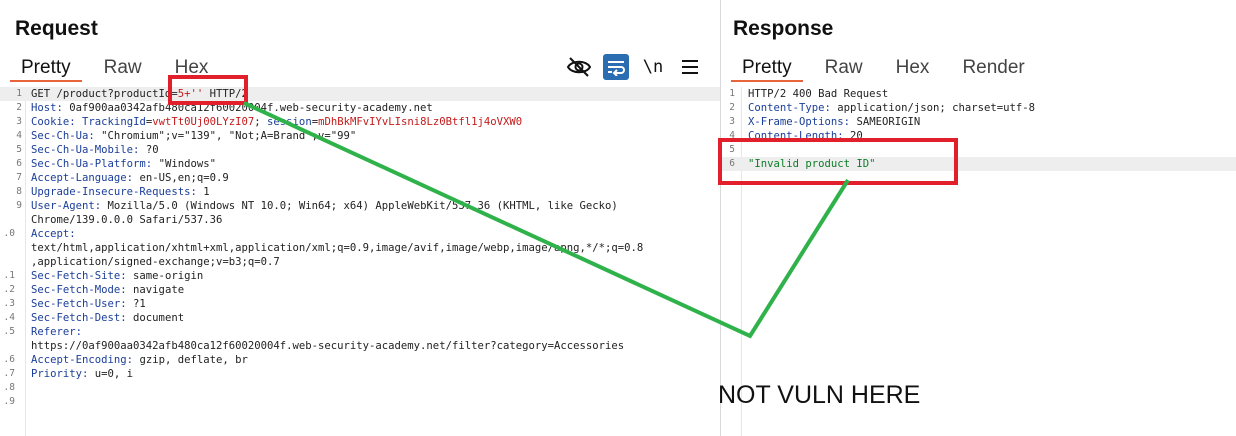 Image resolution: width=1236 pixels, height=436 pixels. What do you see at coordinates (579, 67) in the screenshot?
I see `hide-eye-icon` at bounding box center [579, 67].